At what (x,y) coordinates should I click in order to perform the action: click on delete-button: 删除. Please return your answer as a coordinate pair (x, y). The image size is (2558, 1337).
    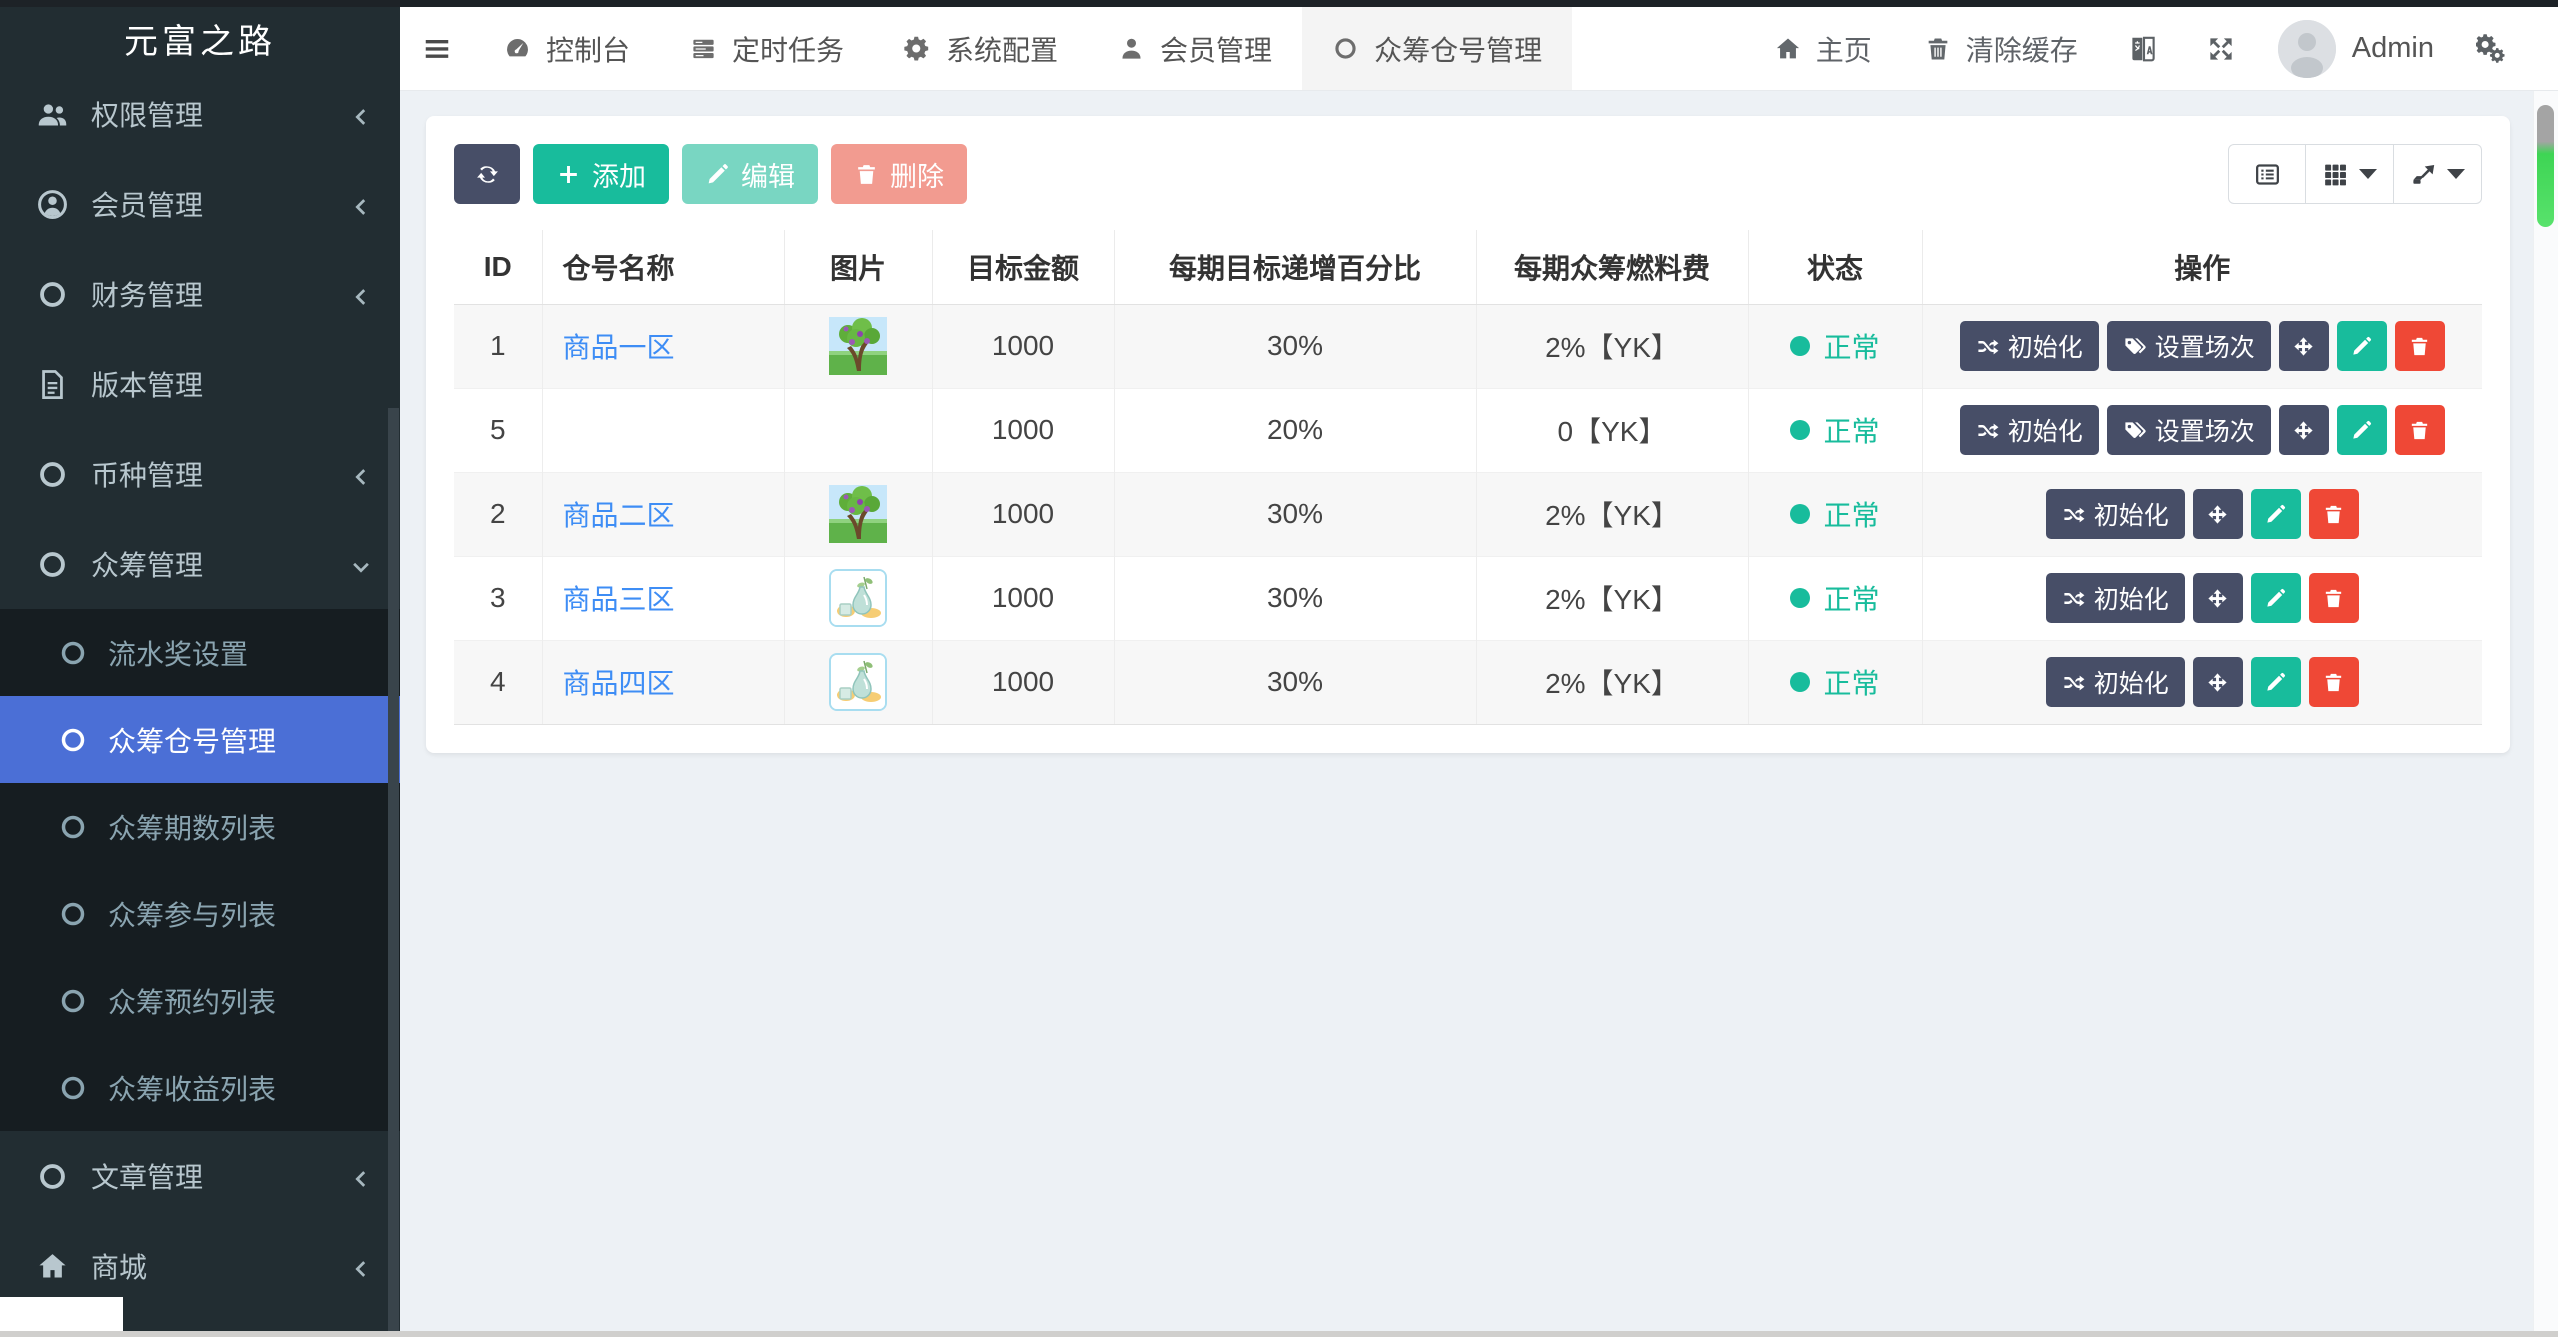
    Looking at the image, I should click on (899, 174).